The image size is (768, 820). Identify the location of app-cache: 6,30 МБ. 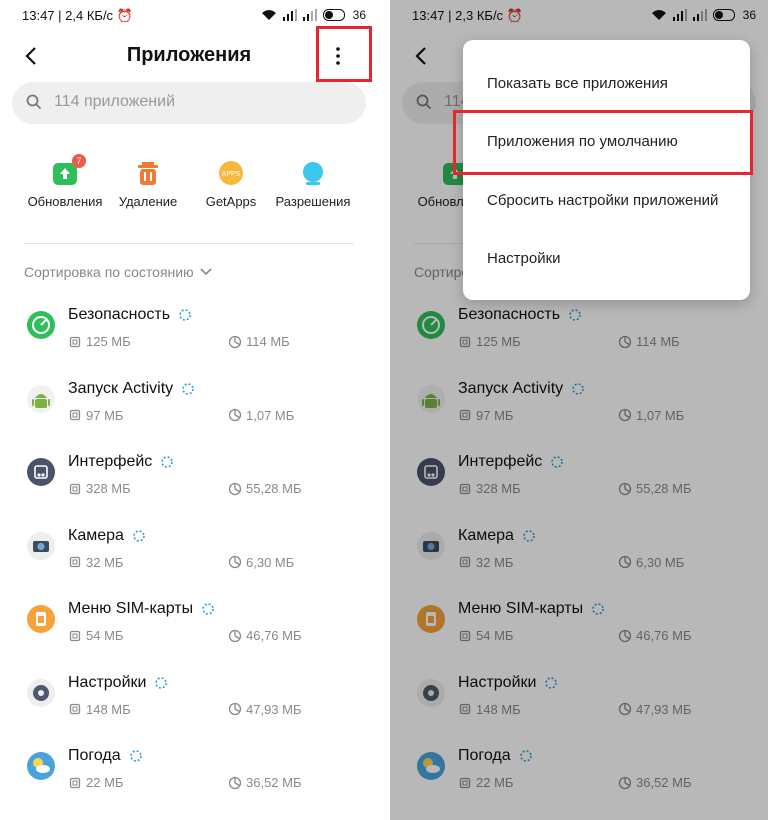
(261, 562).